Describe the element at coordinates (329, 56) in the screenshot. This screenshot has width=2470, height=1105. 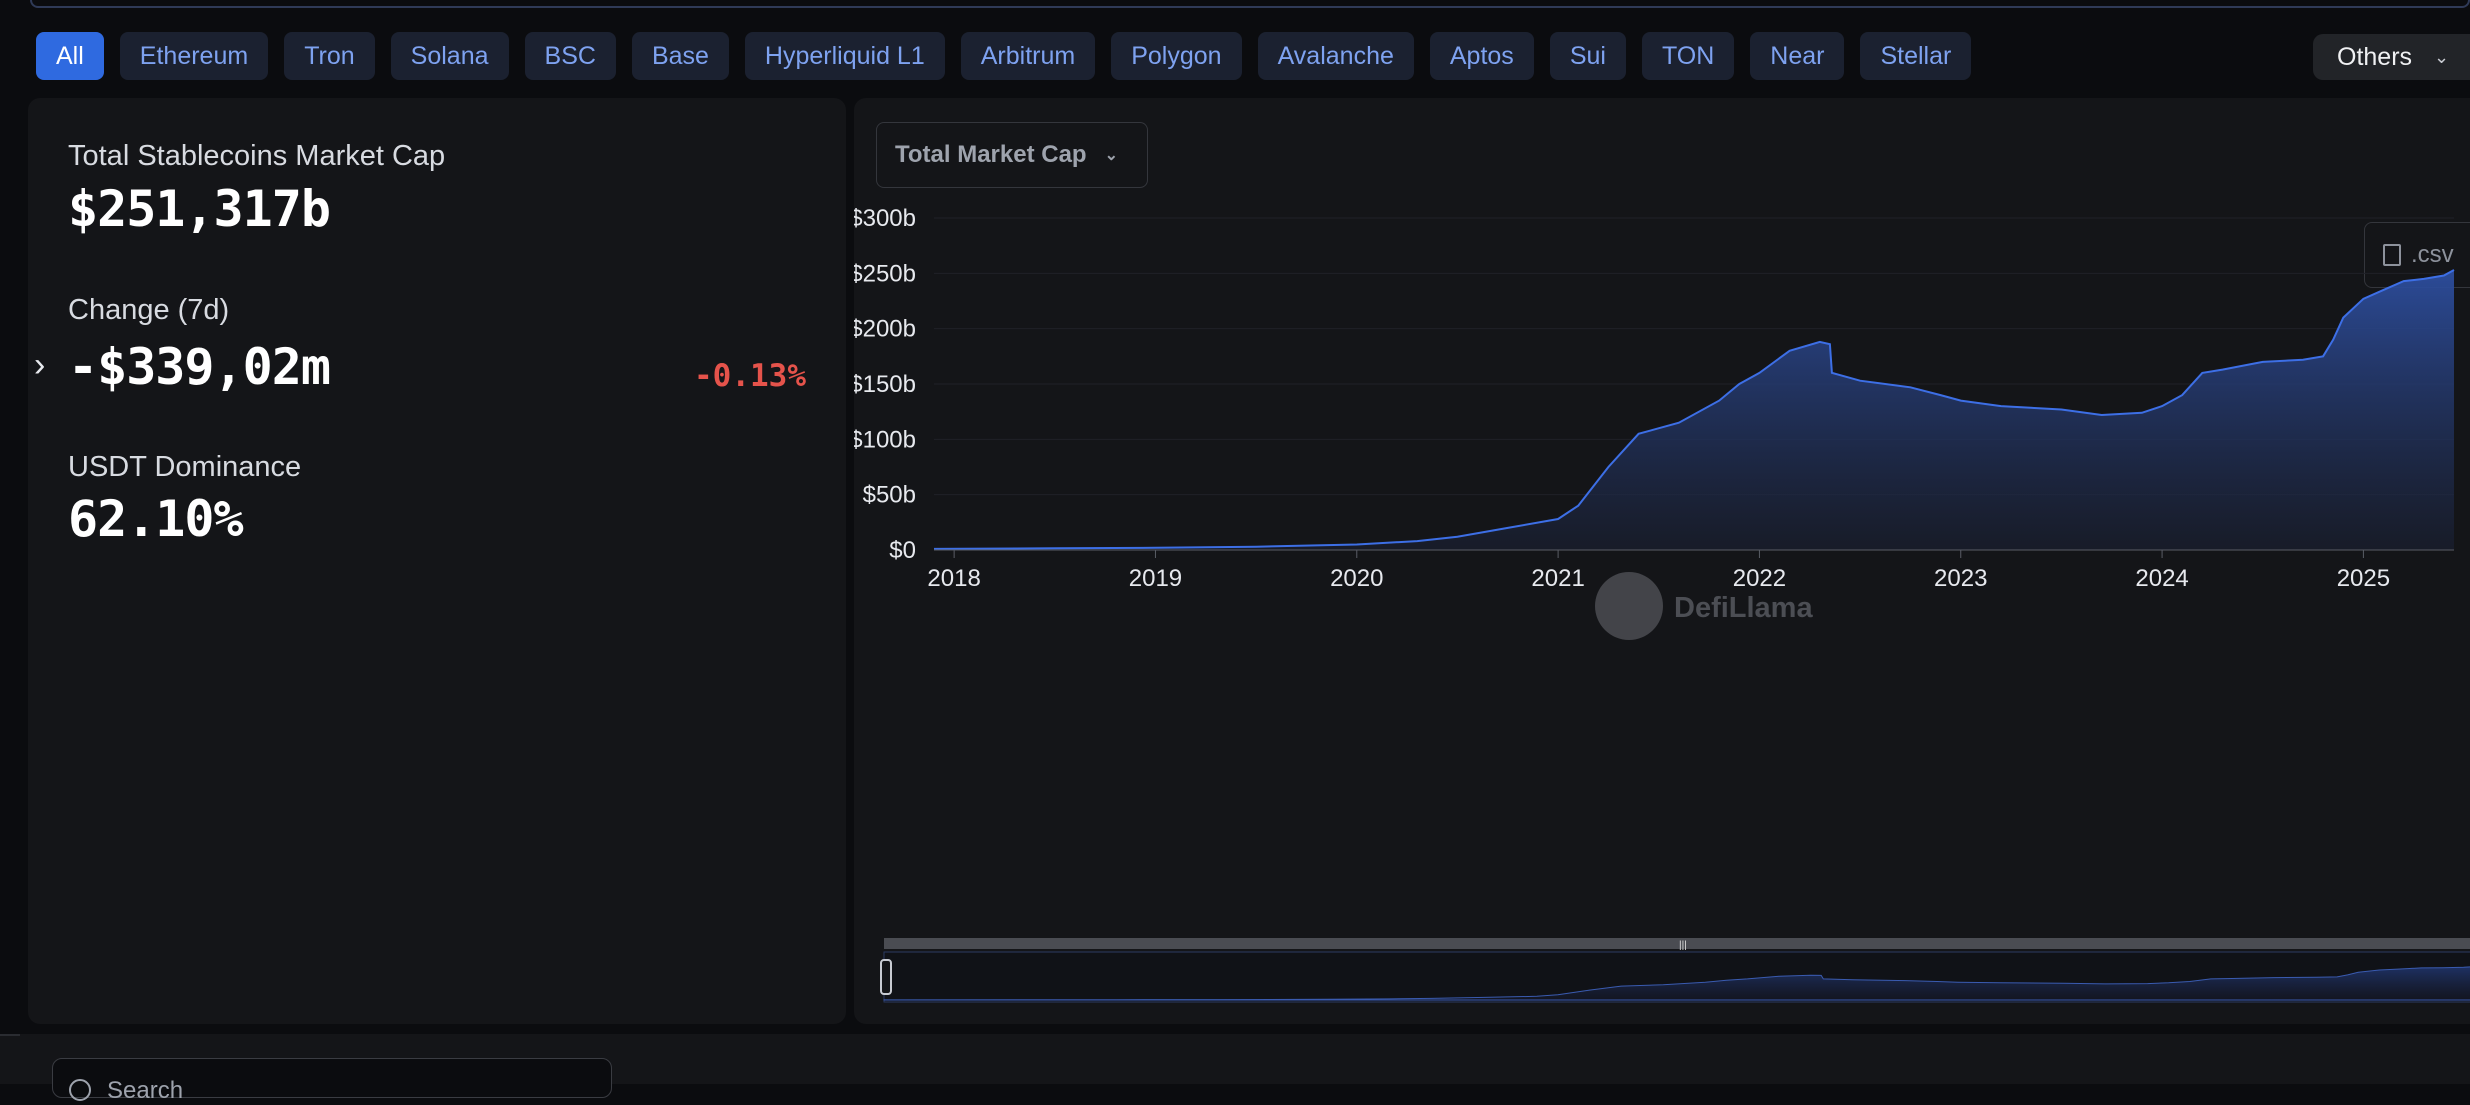
I see `tab-tron: Tron` at that location.